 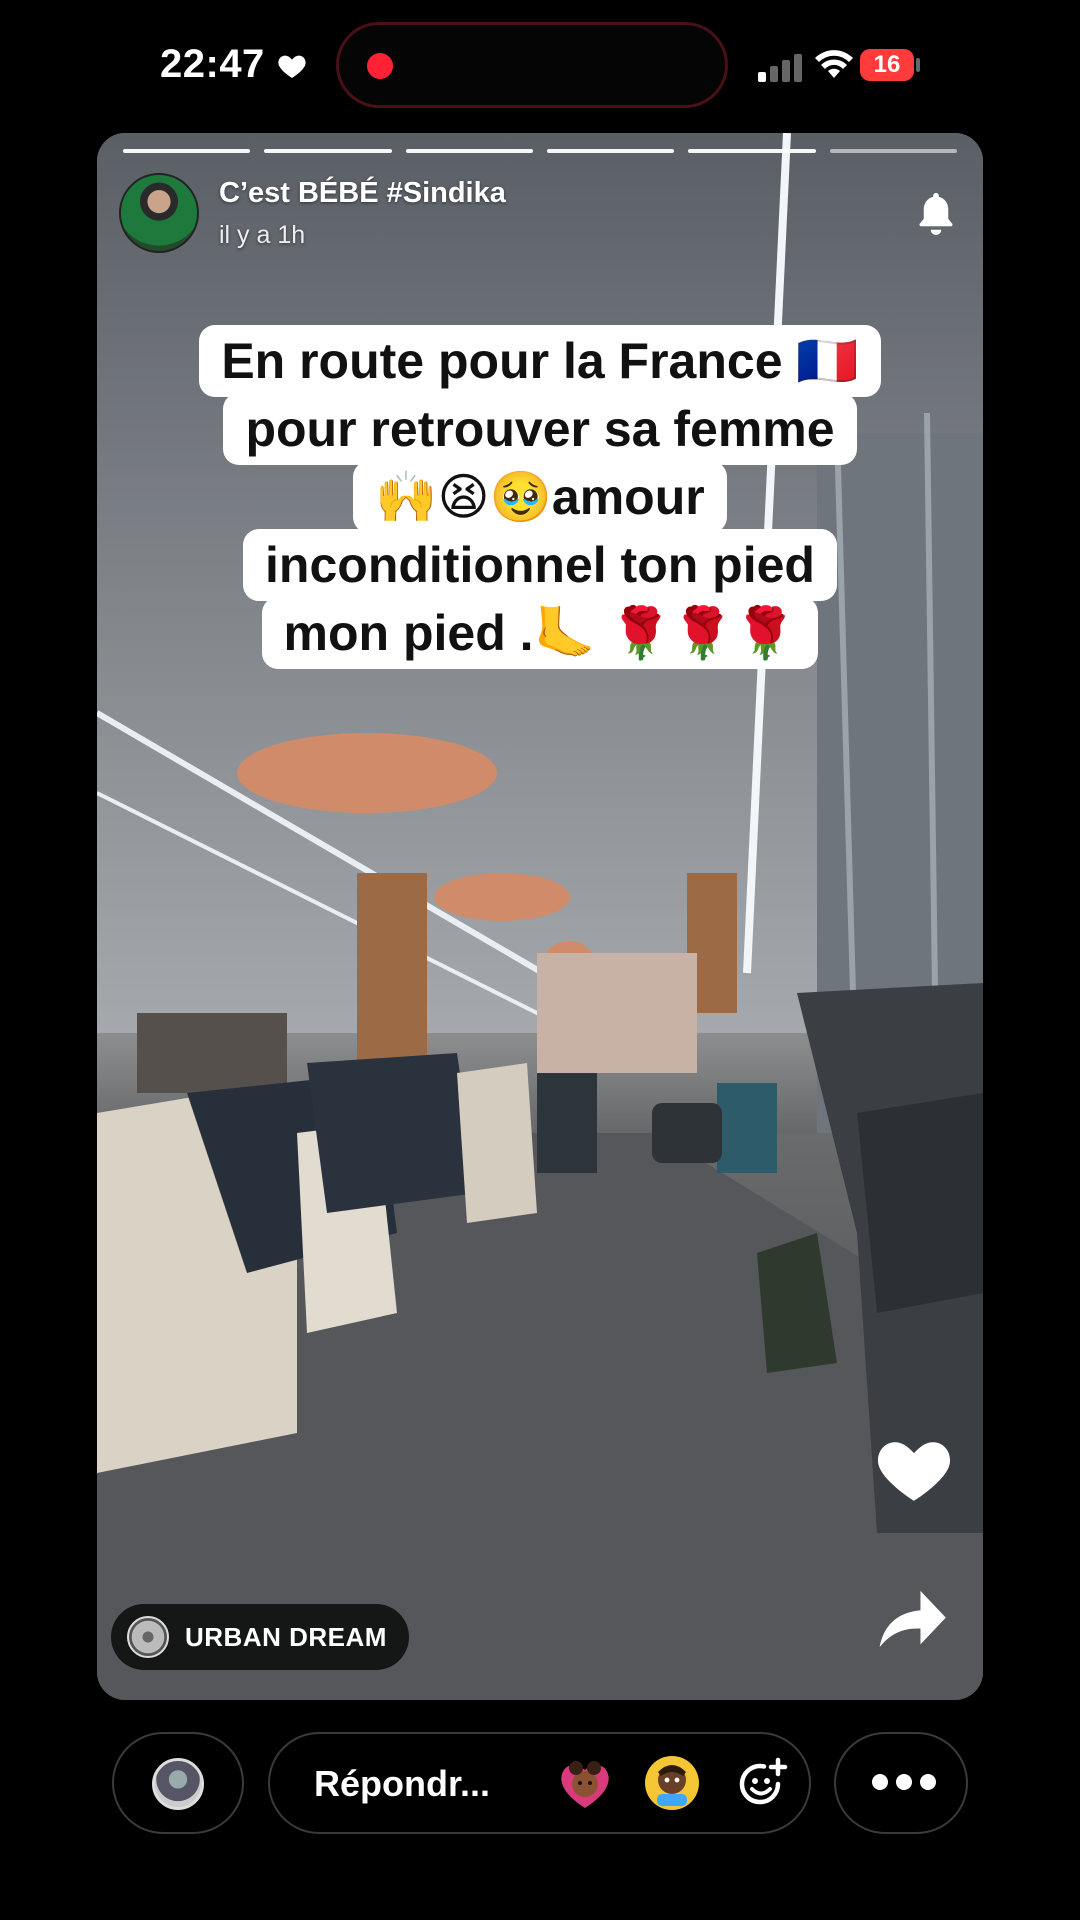 I want to click on share-icon, so click(x=912, y=1619).